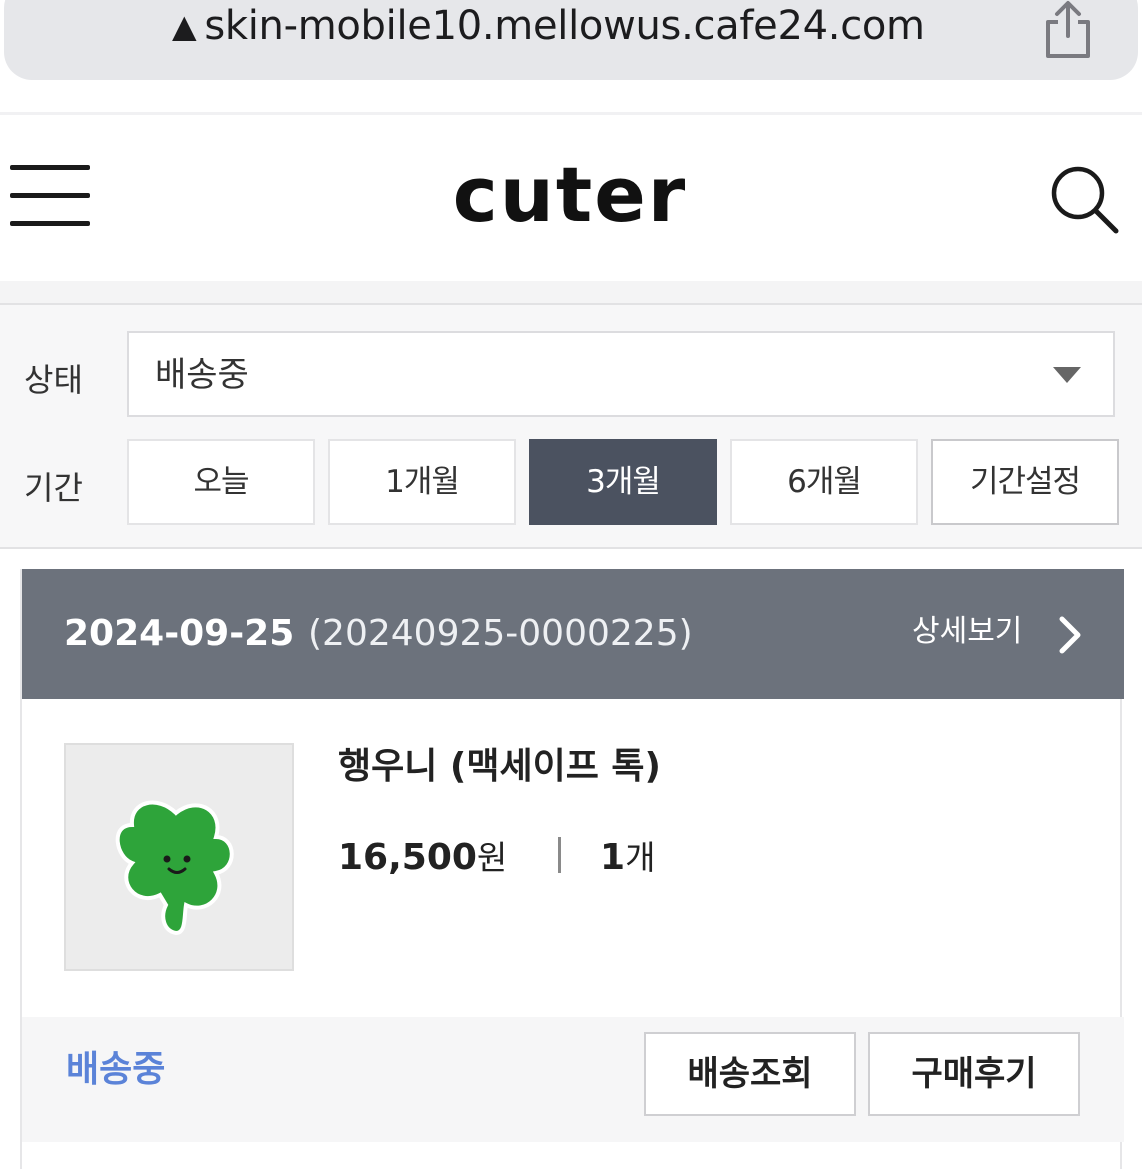  I want to click on product-price: 16,500원, so click(422, 855).